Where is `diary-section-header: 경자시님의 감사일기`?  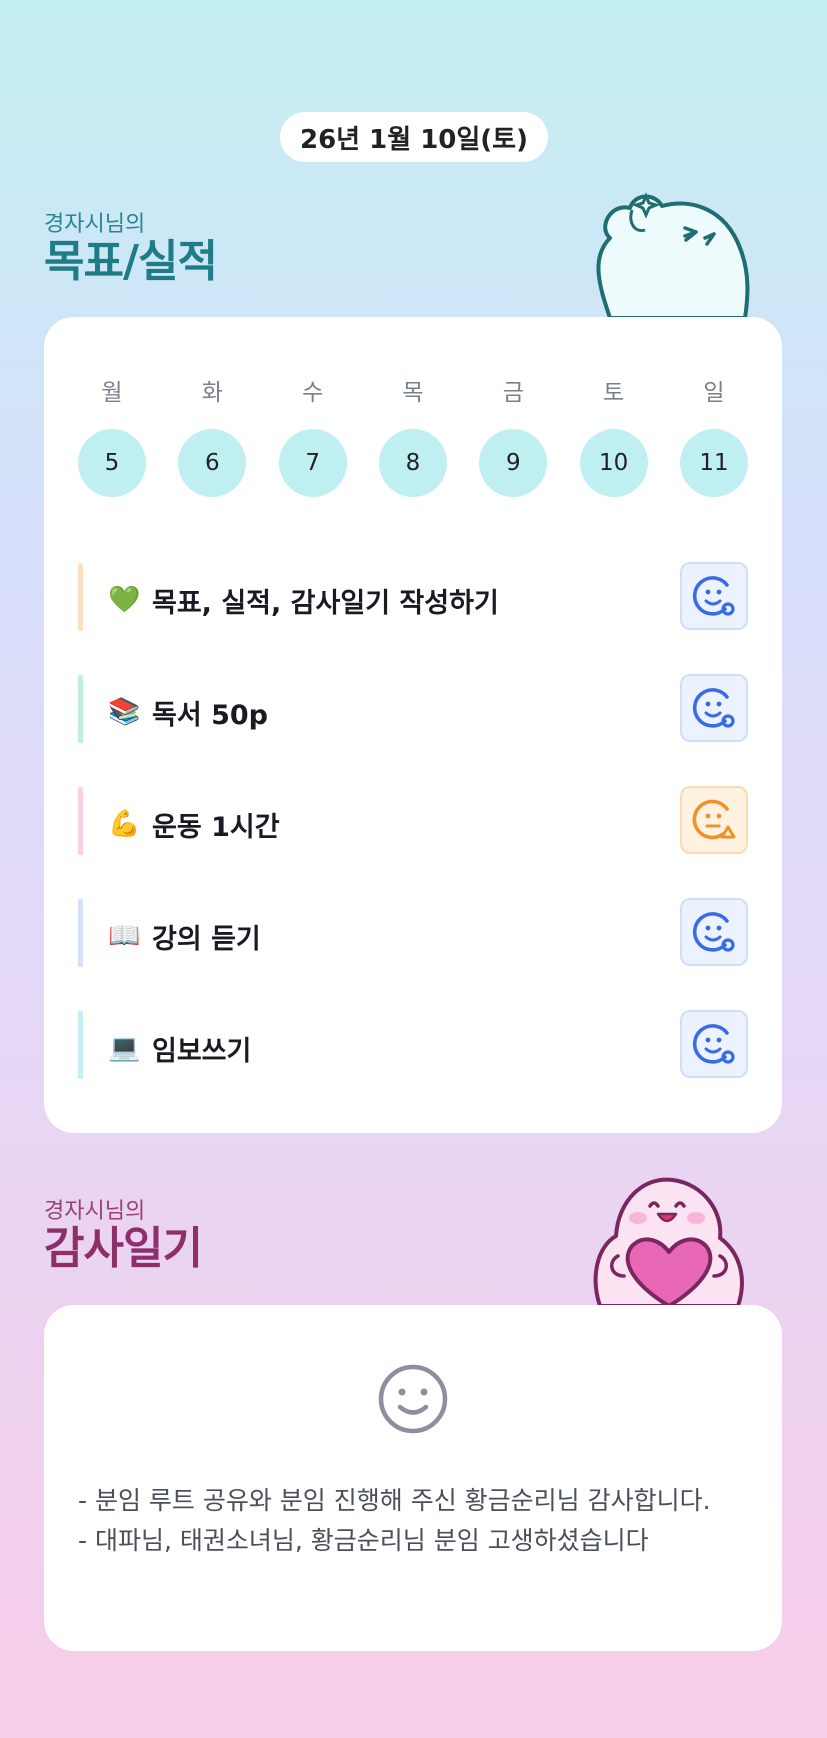
diary-section-header: 경자시님의 감사일기 is located at coordinates (123, 1233).